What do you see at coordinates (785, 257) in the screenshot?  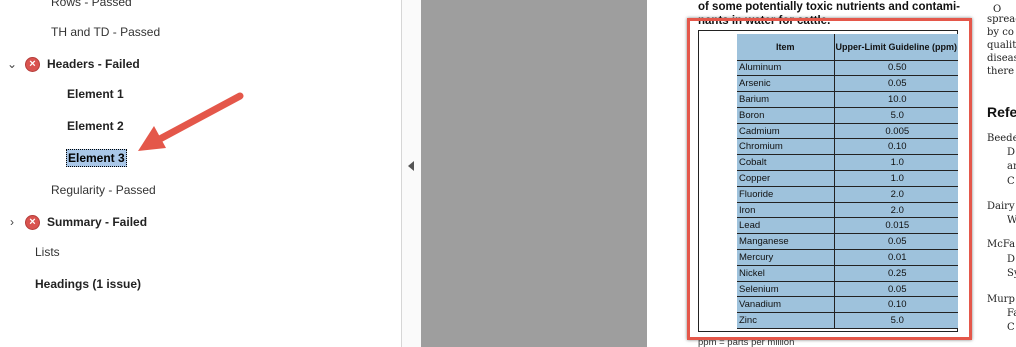 I see `cell-item: Mercury` at bounding box center [785, 257].